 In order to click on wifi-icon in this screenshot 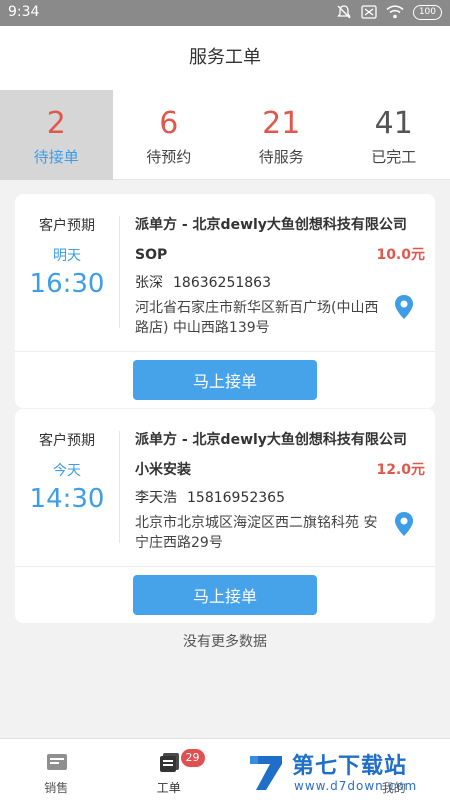, I will do `click(395, 12)`.